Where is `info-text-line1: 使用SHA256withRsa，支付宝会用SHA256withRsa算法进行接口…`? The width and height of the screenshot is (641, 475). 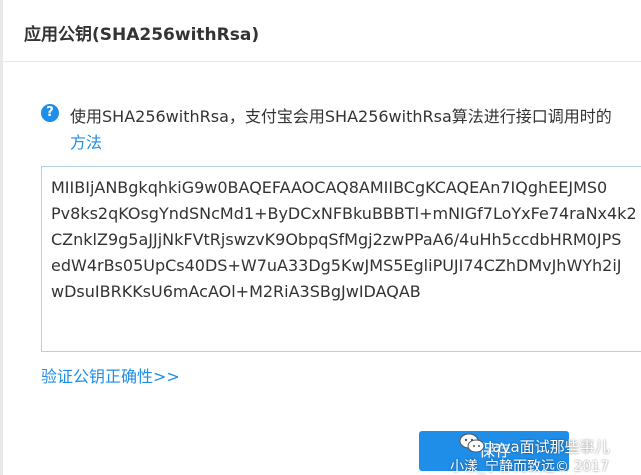
info-text-line1: 使用SHA256withRsa，支付宝会用SHA256withRsa算法进行接口… is located at coordinates (341, 116).